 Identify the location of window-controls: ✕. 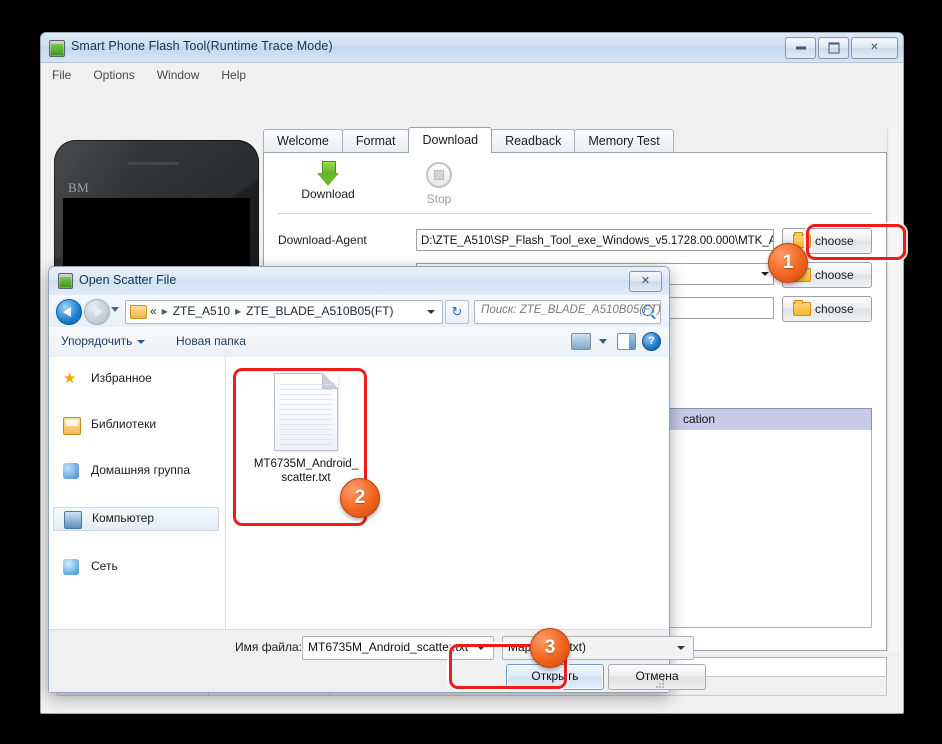
(841, 48).